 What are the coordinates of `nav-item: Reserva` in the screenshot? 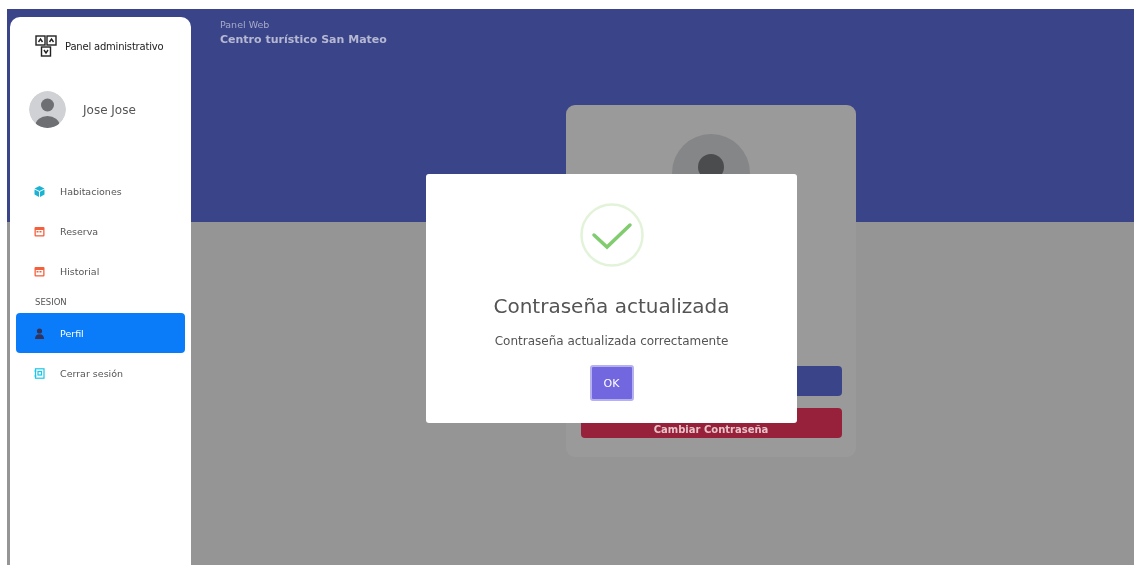 It's located at (100, 231).